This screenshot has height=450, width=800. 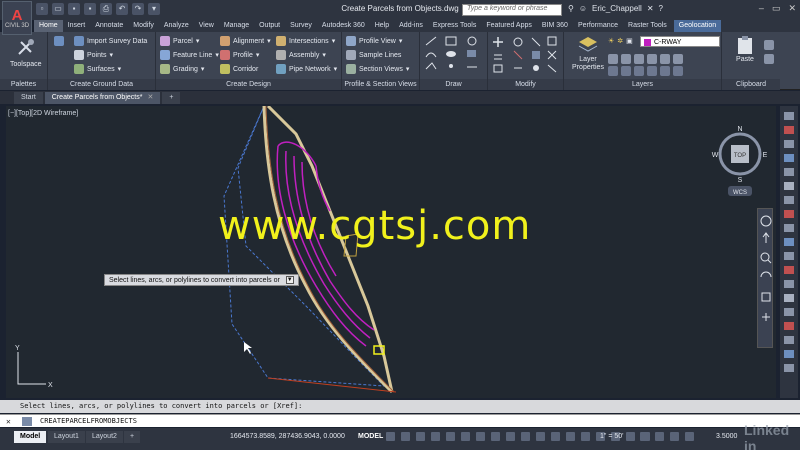 I want to click on redo-icon: ↷, so click(x=138, y=9).